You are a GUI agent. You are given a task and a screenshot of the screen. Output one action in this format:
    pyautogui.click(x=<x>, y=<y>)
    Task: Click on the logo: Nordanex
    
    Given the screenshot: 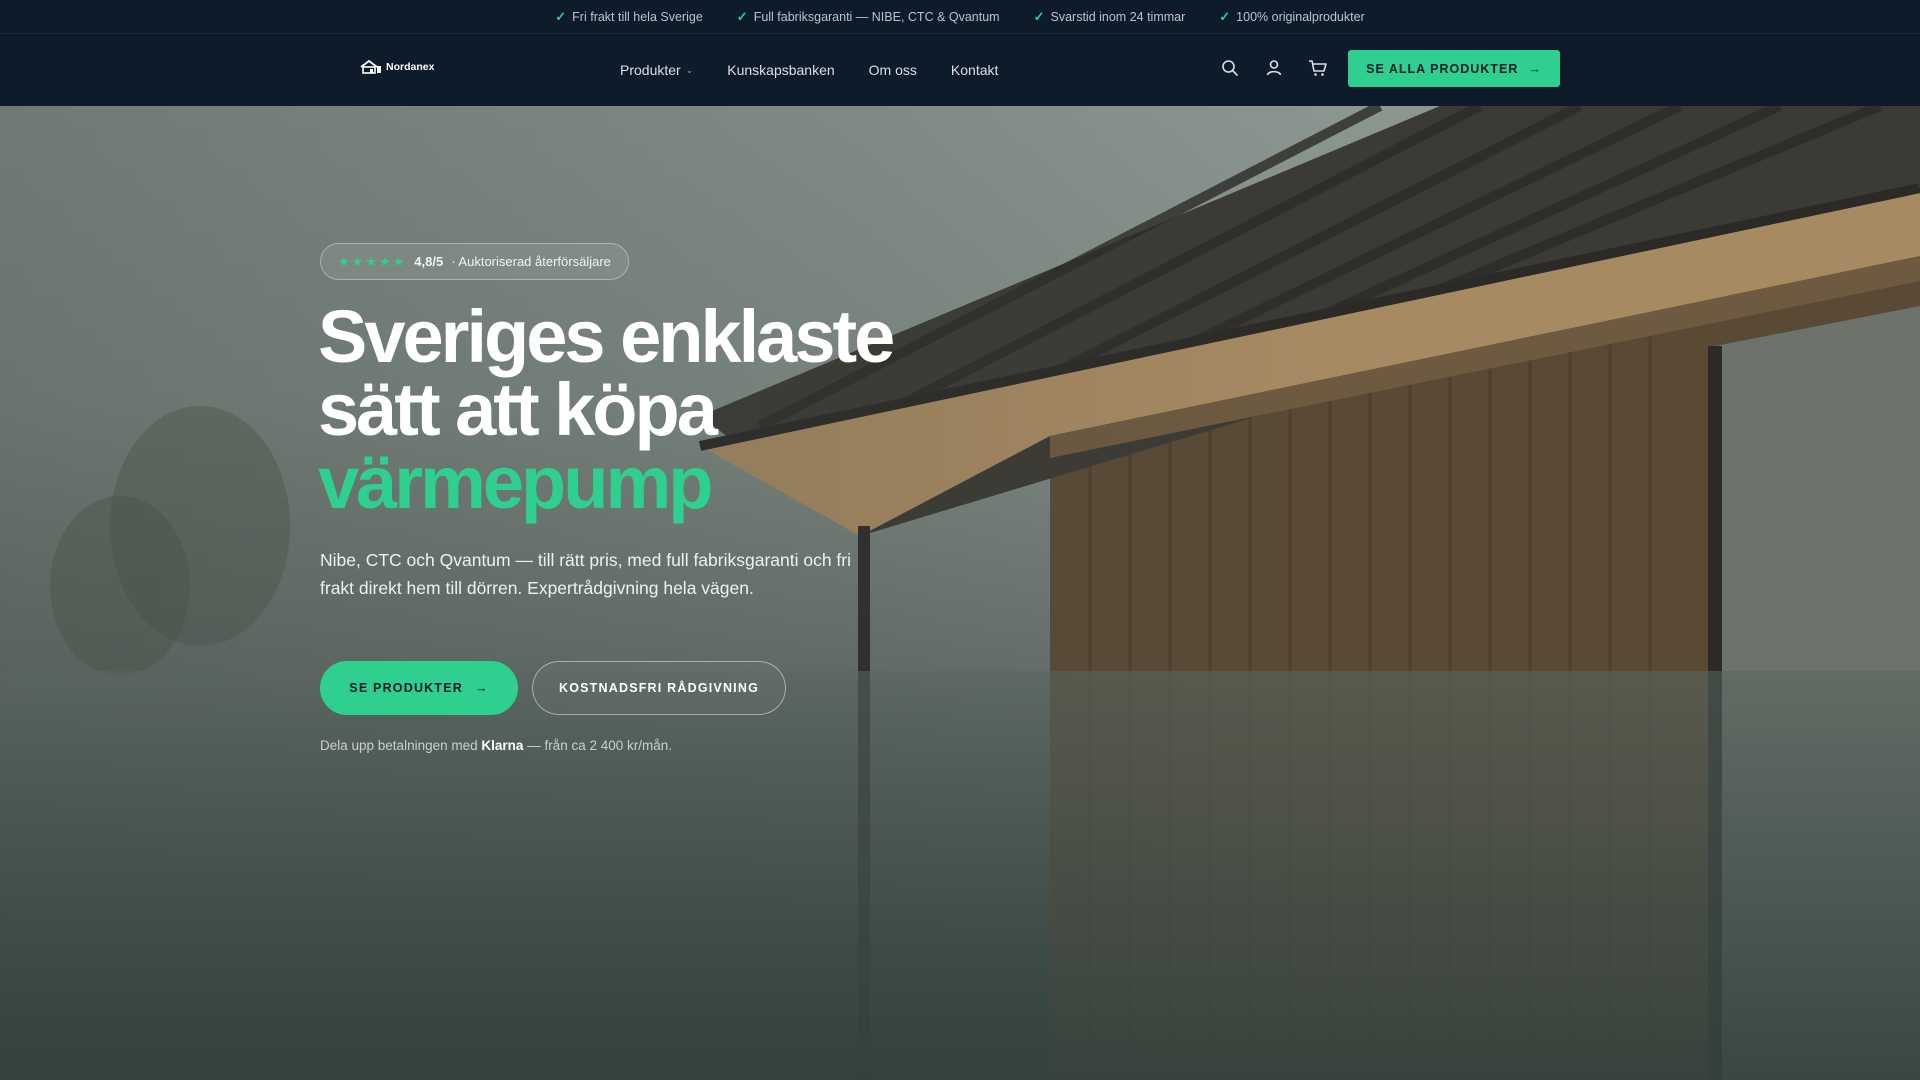 What is the action you would take?
    pyautogui.click(x=397, y=67)
    